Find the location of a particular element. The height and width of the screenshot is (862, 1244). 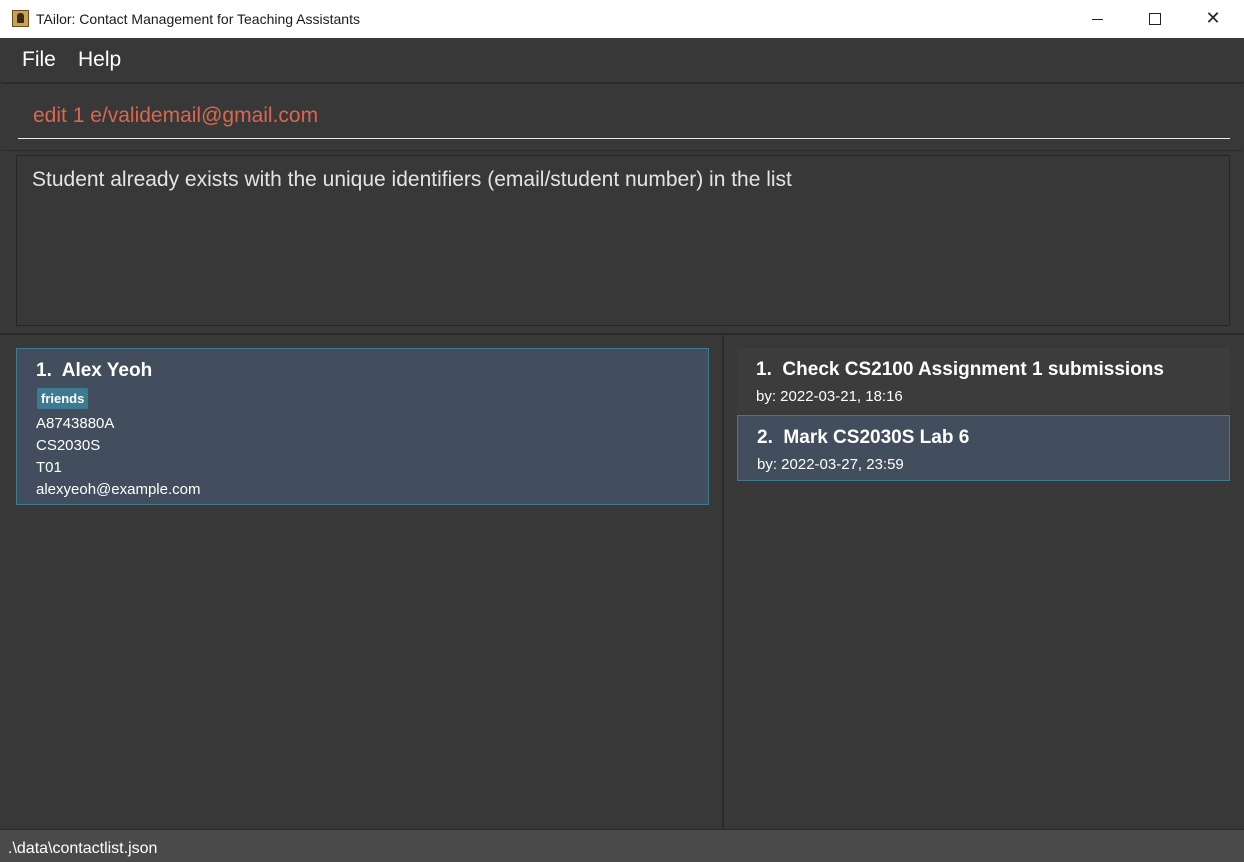

close-button: ✕ is located at coordinates (1213, 19).